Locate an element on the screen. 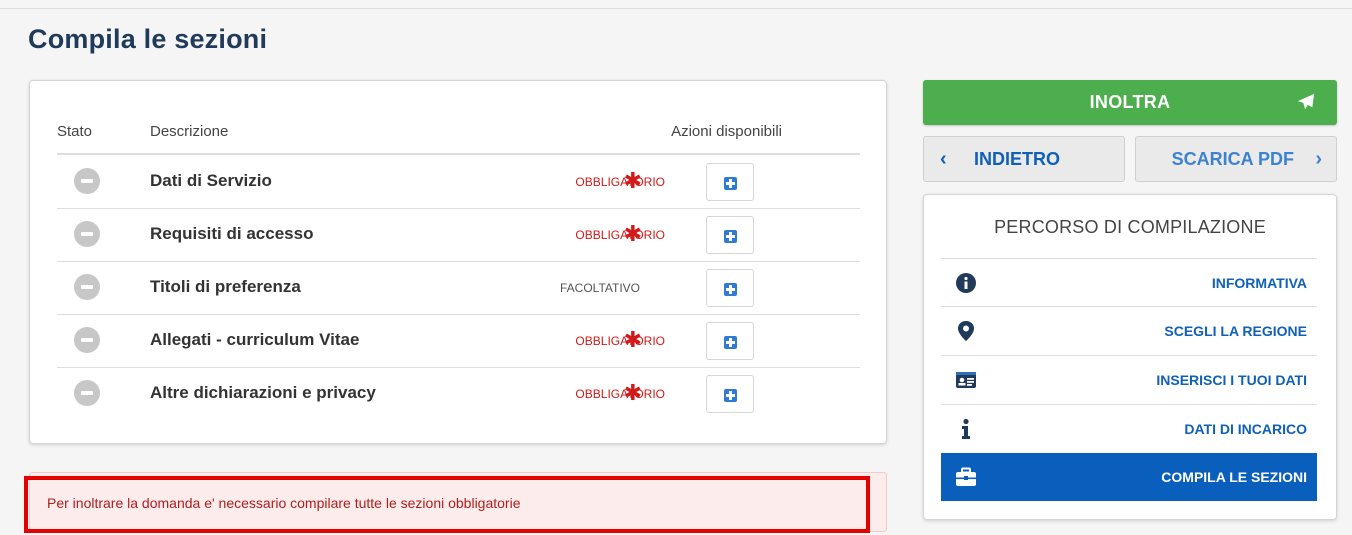 This screenshot has width=1352, height=535. map-marker-icon is located at coordinates (966, 331).